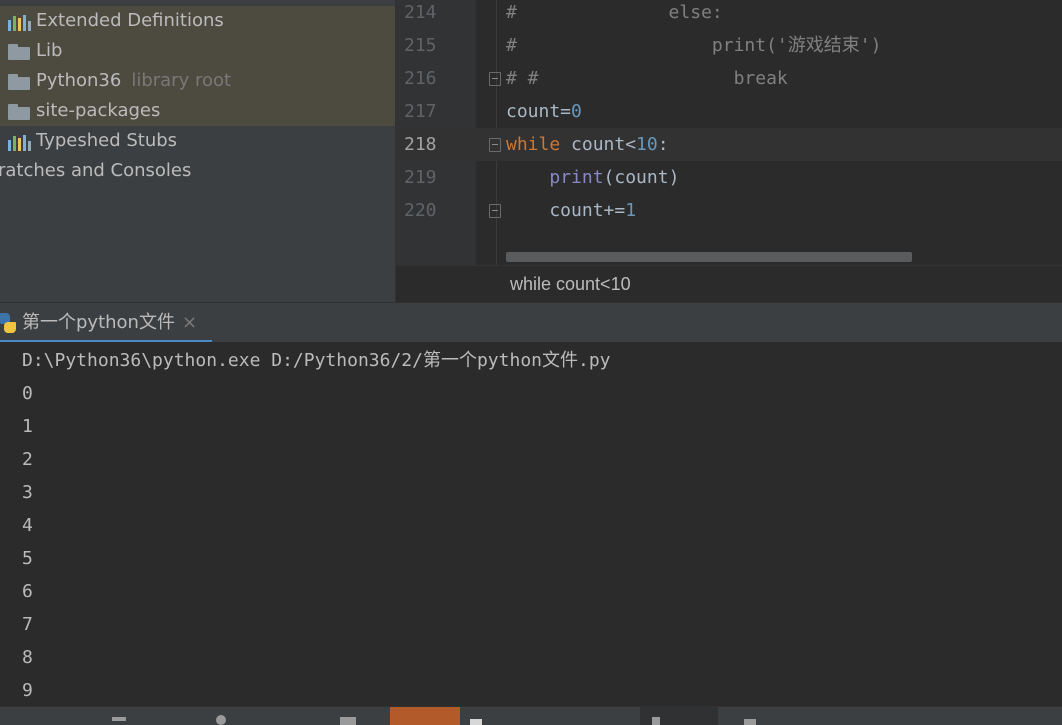  I want to click on tree-item-label: Python36, so click(79, 80).